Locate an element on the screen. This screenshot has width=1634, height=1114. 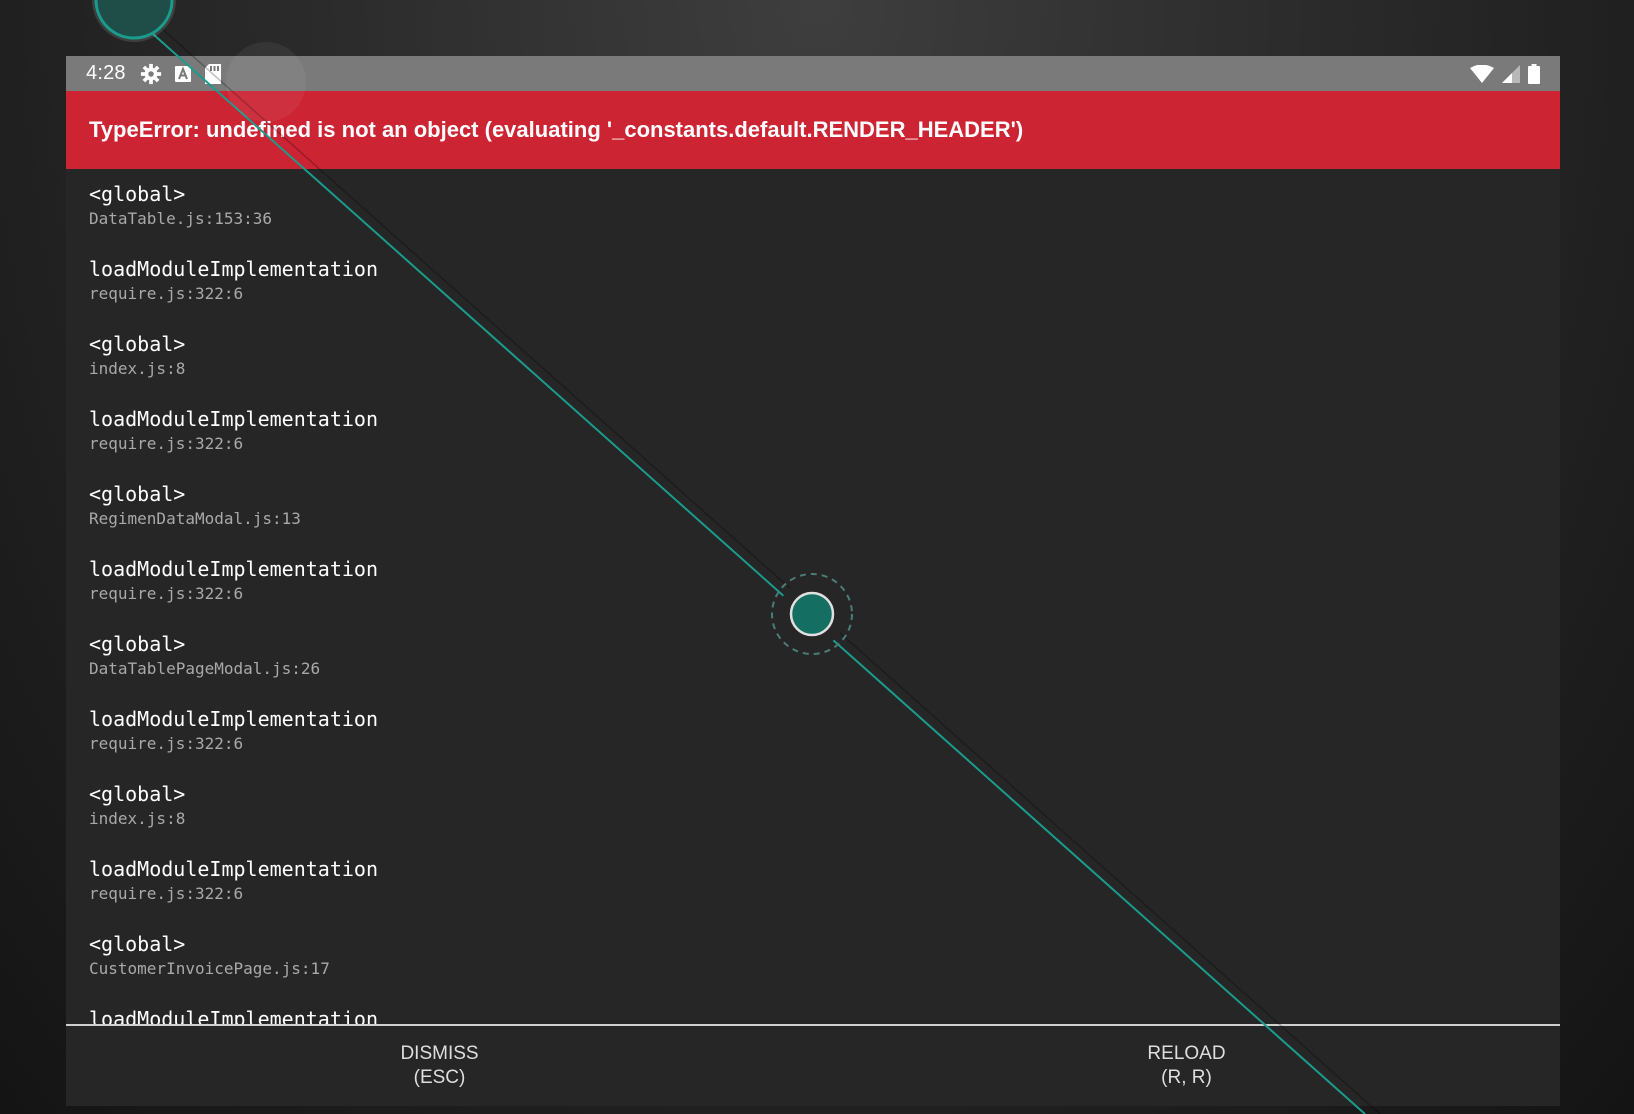
reload-shortcut: (R, R) is located at coordinates (1186, 1077).